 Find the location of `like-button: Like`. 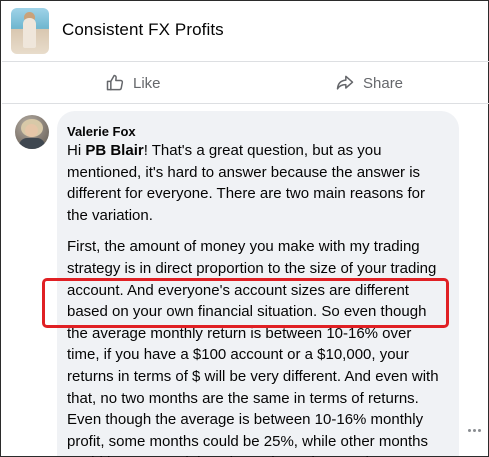

like-button: Like is located at coordinates (133, 83).